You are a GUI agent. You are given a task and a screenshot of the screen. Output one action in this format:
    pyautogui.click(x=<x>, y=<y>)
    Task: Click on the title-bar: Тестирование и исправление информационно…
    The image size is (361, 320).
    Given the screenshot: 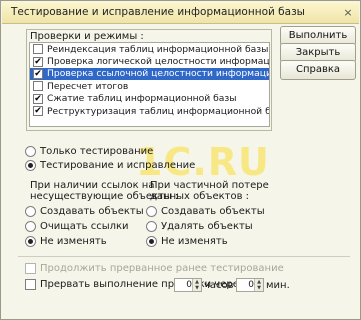 What is the action you would take?
    pyautogui.click(x=180, y=13)
    